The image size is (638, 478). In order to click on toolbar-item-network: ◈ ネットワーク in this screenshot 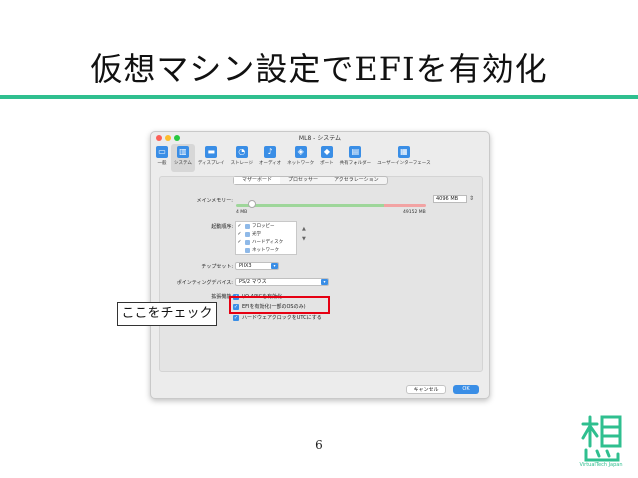, I will do `click(300, 158)`.